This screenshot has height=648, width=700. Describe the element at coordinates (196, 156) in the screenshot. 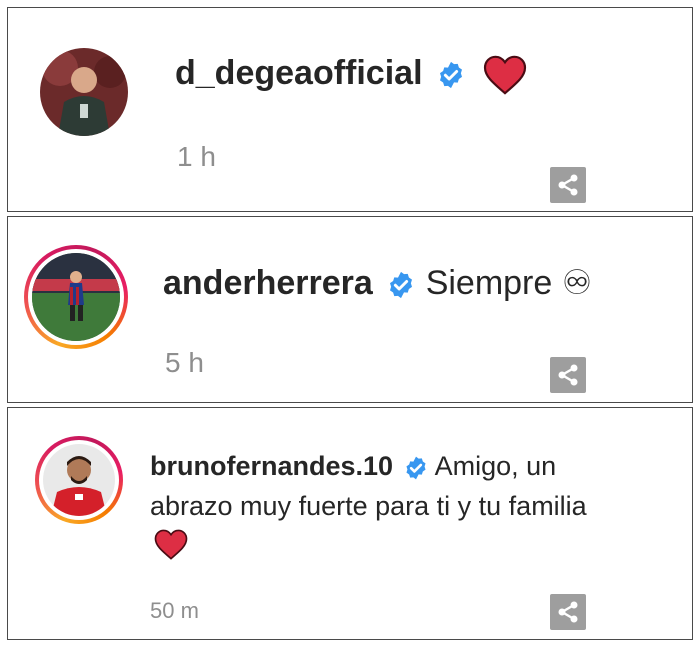

I see `timestamp: 1 h` at that location.